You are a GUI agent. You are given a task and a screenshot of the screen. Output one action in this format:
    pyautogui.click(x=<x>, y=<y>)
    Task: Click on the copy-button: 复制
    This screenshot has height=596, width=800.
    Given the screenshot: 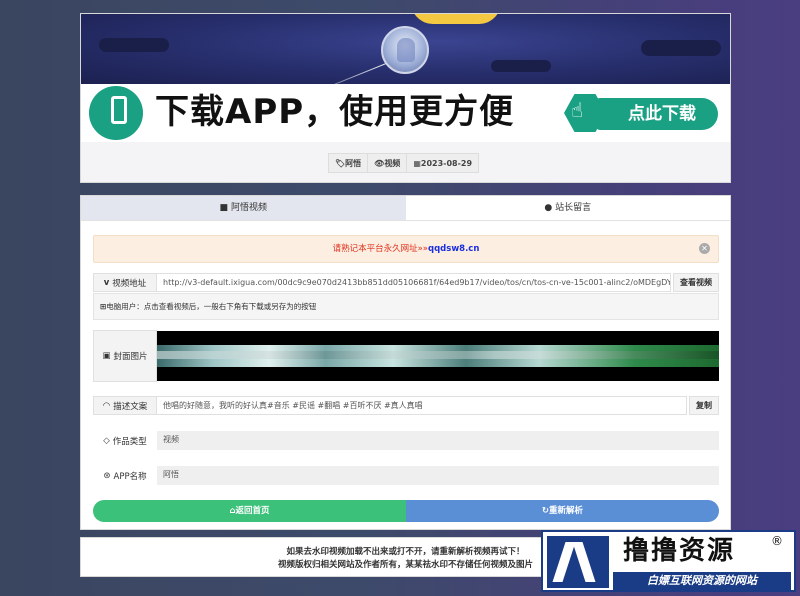 What is the action you would take?
    pyautogui.click(x=704, y=405)
    